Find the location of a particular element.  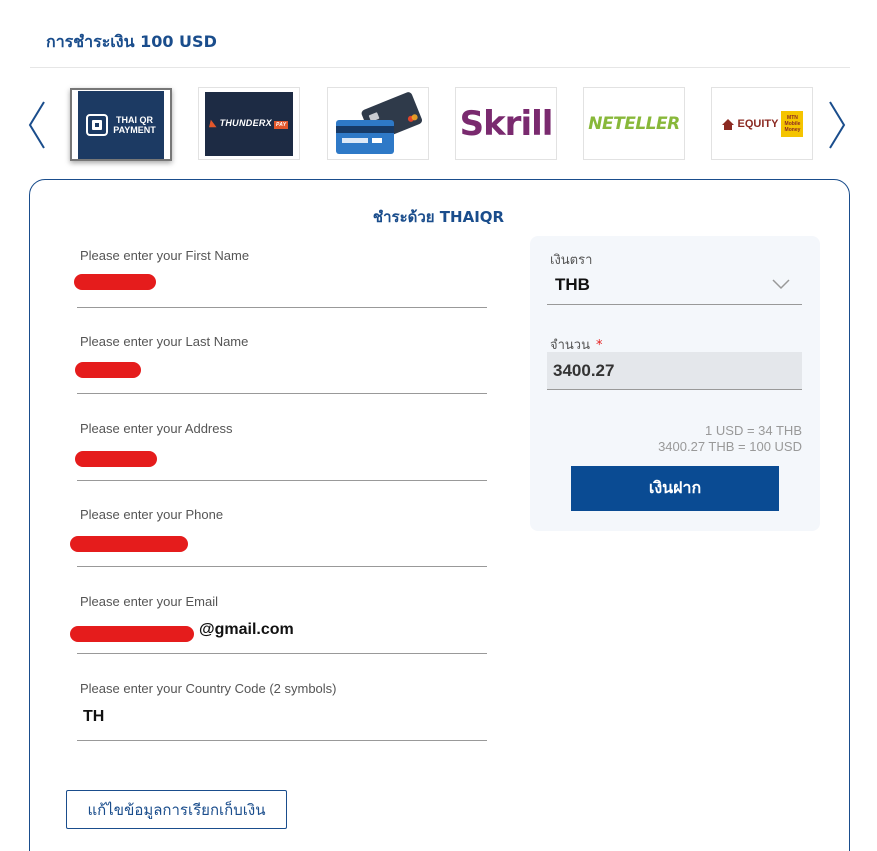

payment-method-neteller: NETELLER is located at coordinates (634, 123).